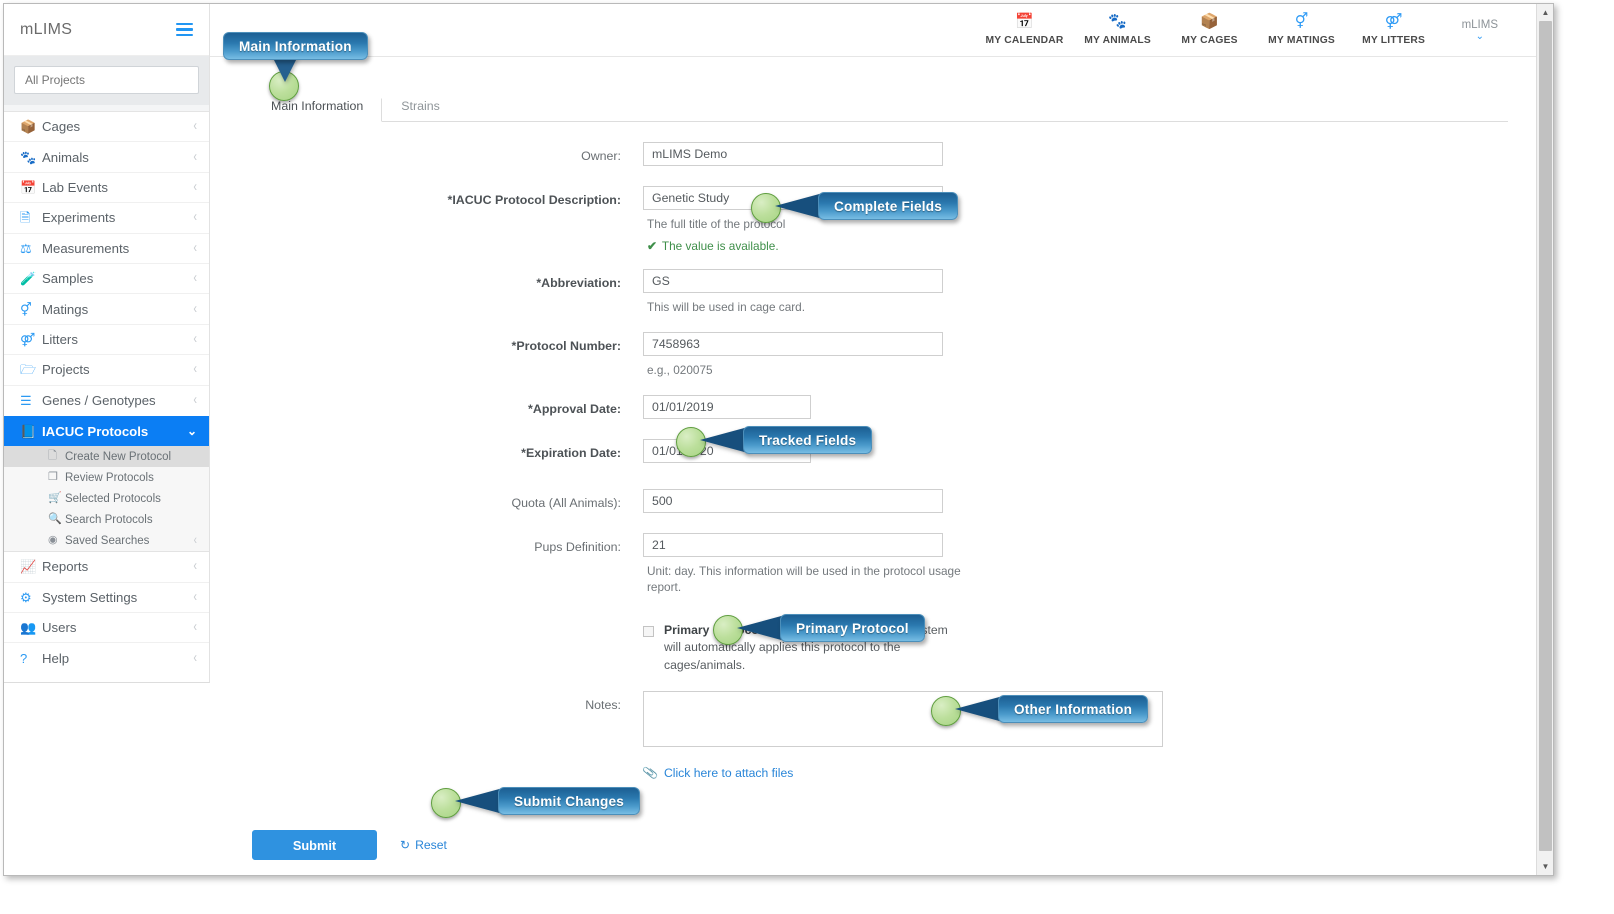  What do you see at coordinates (808, 440) in the screenshot?
I see `callout-label: Tracked Fields` at bounding box center [808, 440].